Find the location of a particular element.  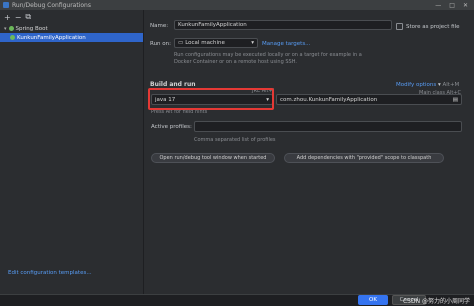

maximize-icon: □ is located at coordinates (452, 5).